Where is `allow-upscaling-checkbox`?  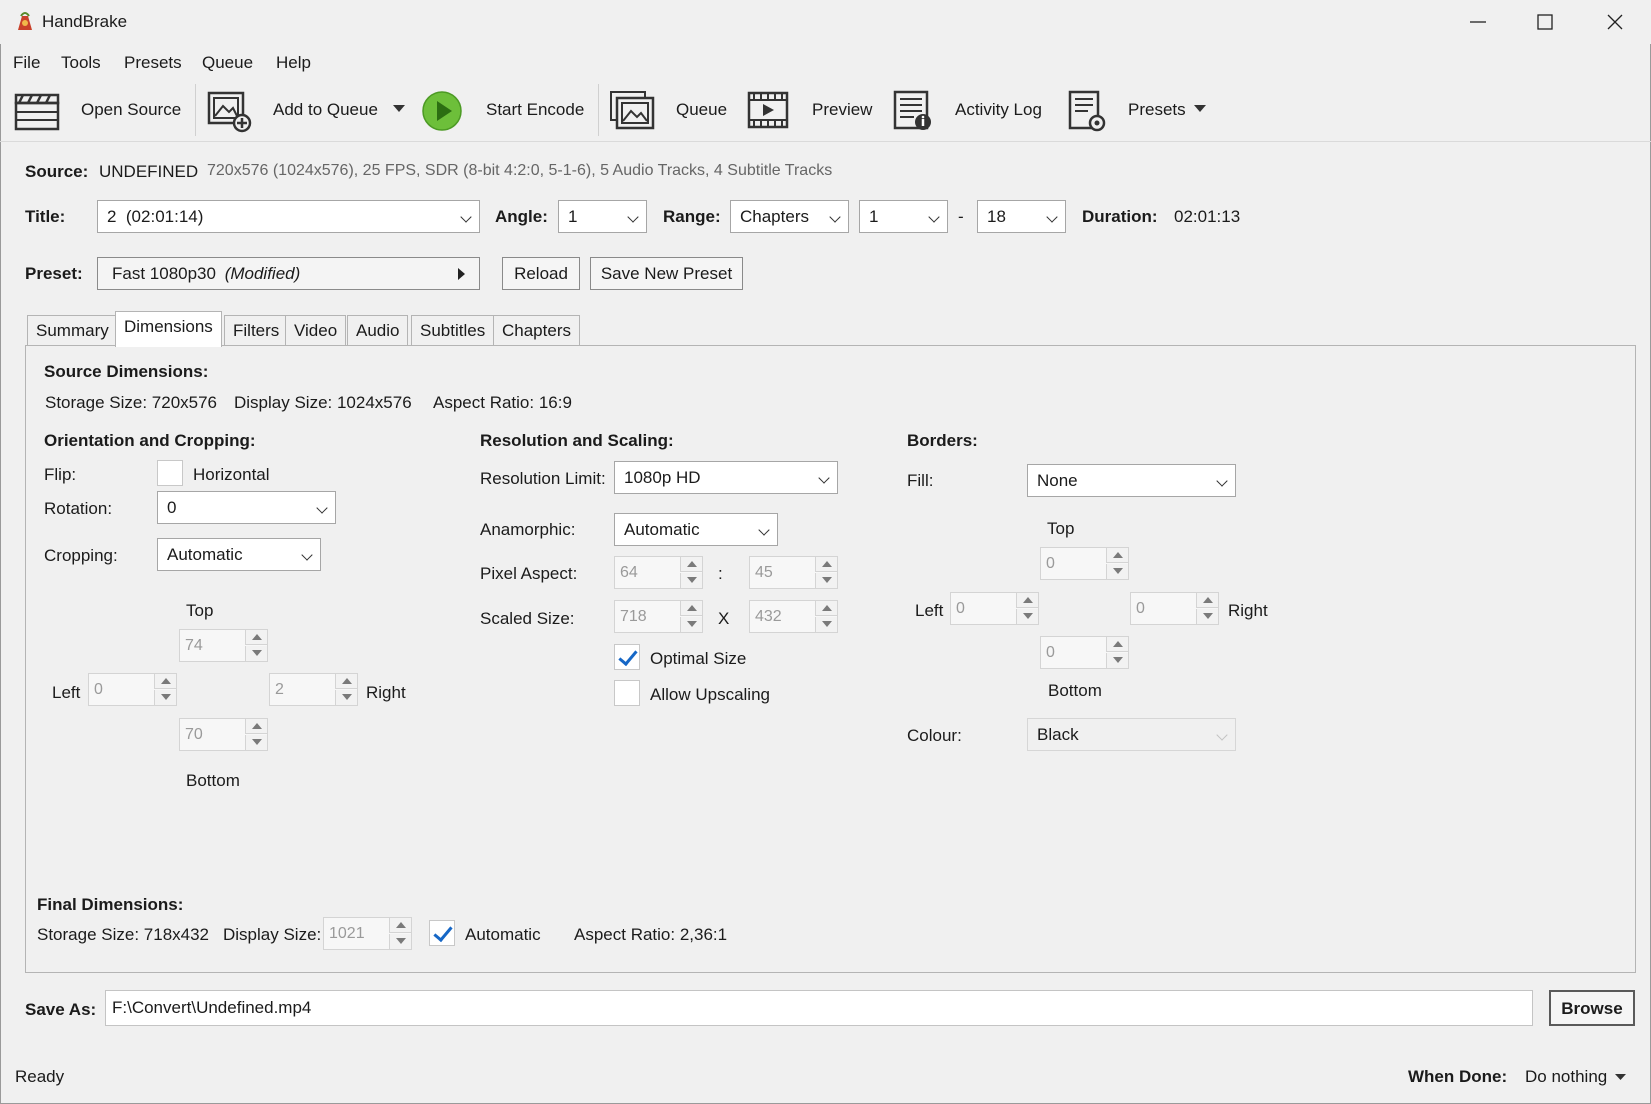 allow-upscaling-checkbox is located at coordinates (627, 693).